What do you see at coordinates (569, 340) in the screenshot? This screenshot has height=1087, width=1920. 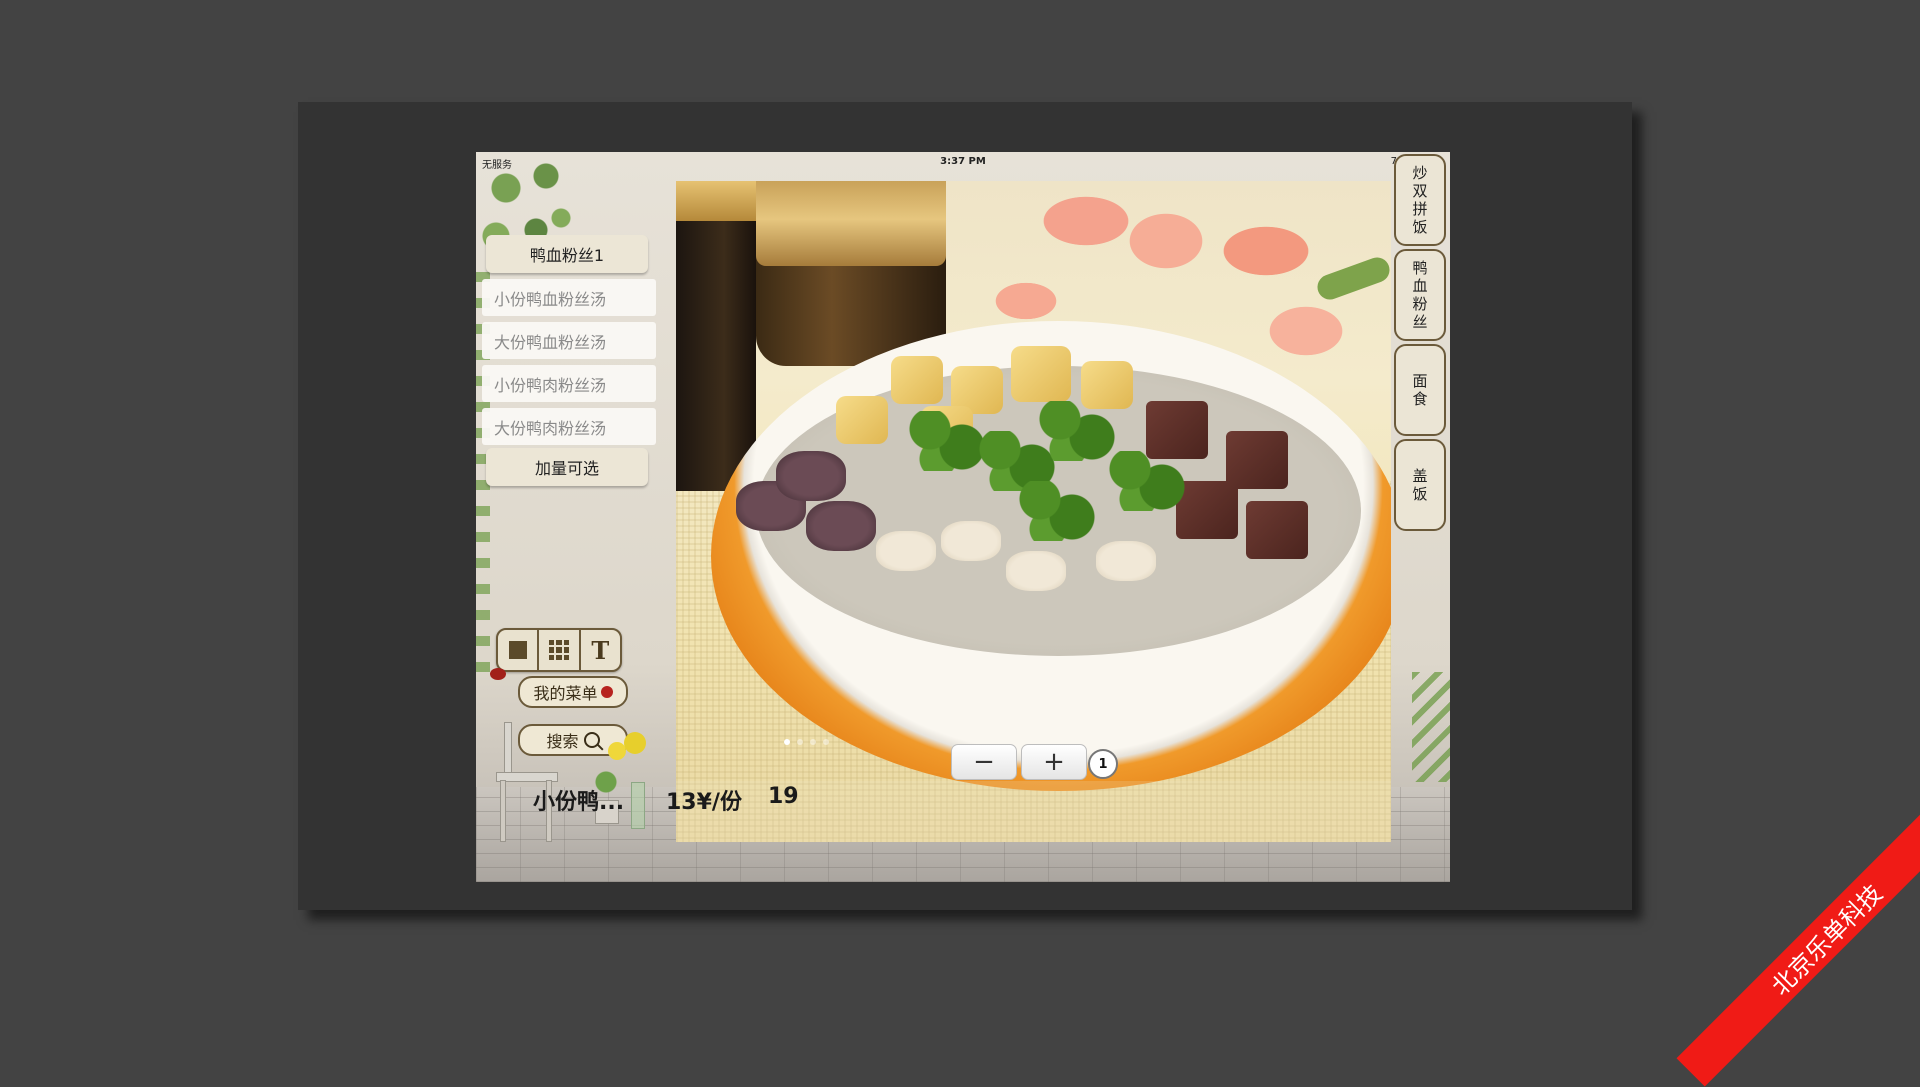 I see `dish-list-item: 大份鸭血粉丝汤` at bounding box center [569, 340].